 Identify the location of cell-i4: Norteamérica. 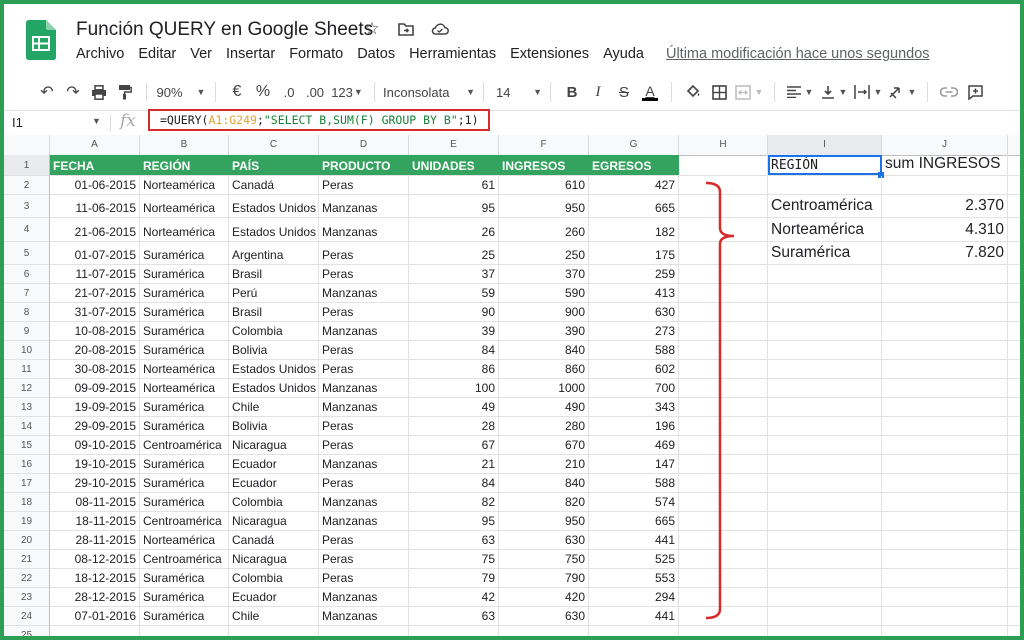
(825, 229).